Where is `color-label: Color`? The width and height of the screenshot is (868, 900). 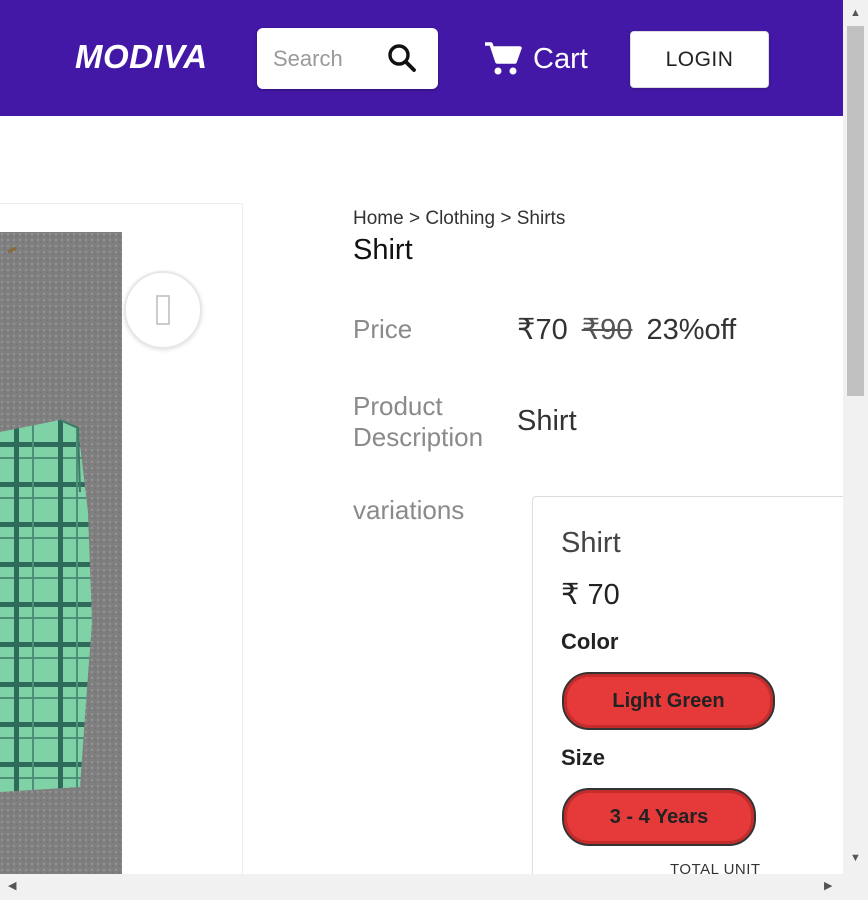
color-label: Color is located at coordinates (590, 641).